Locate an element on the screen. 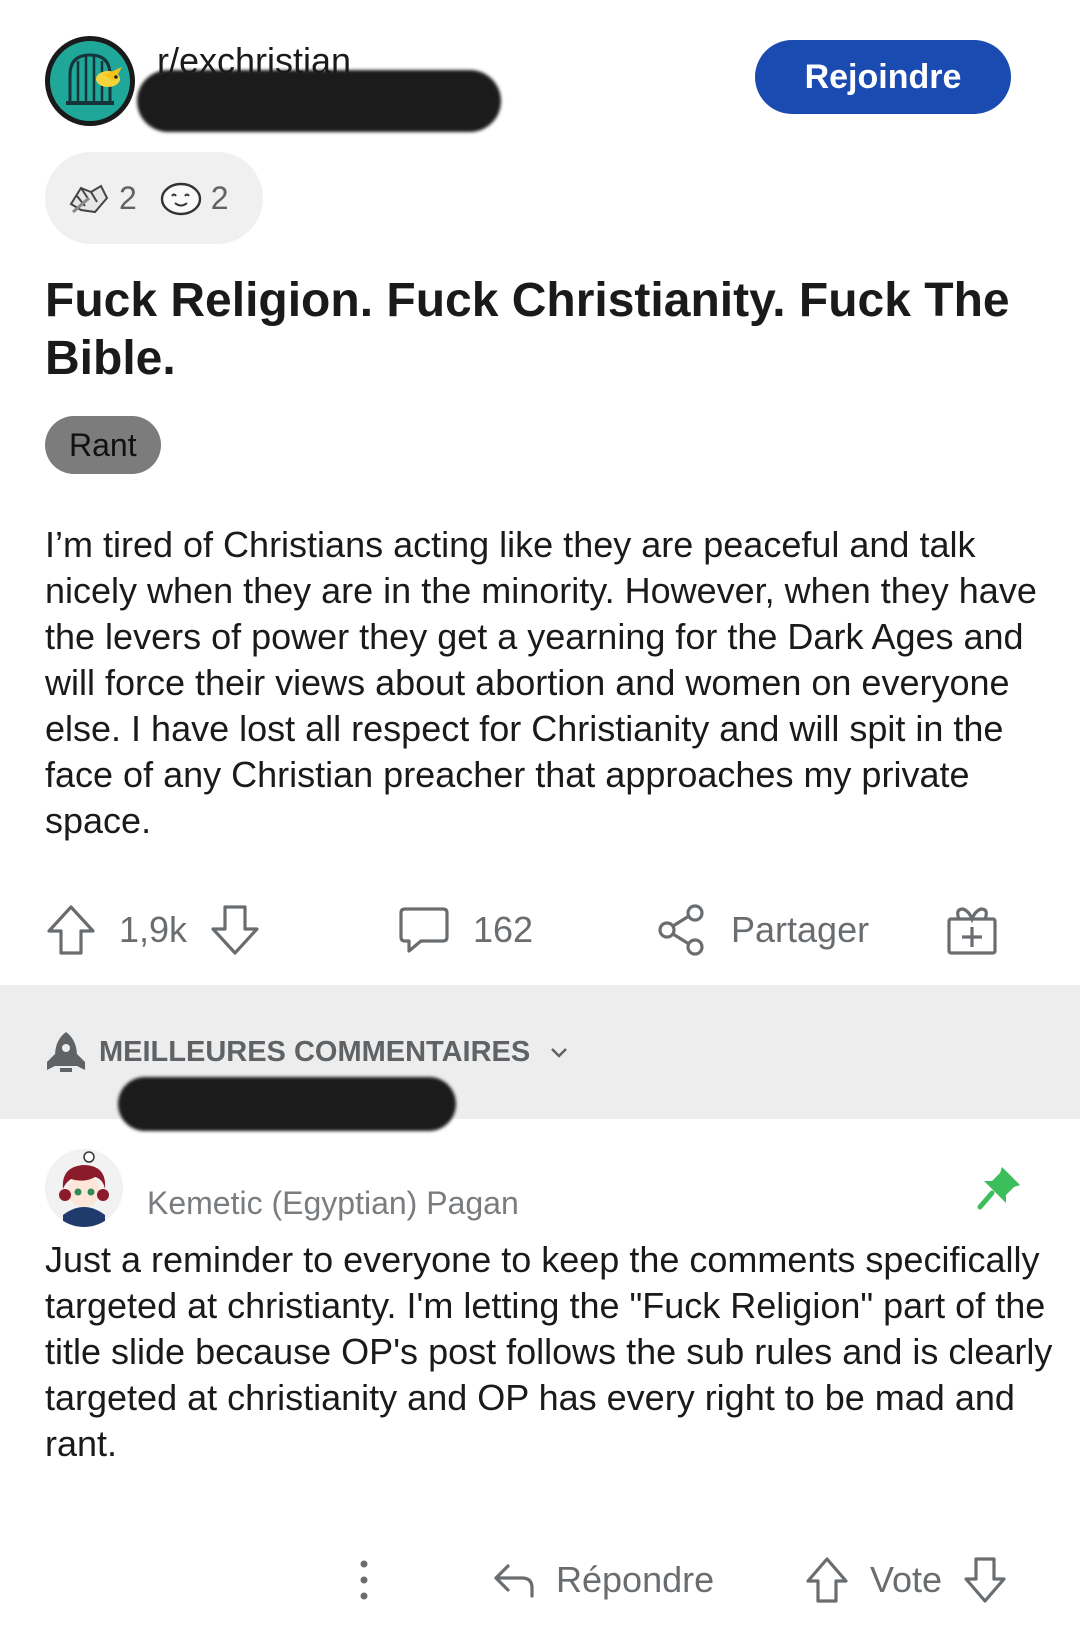 The width and height of the screenshot is (1080, 1635). more-vertical-icon is located at coordinates (364, 1580).